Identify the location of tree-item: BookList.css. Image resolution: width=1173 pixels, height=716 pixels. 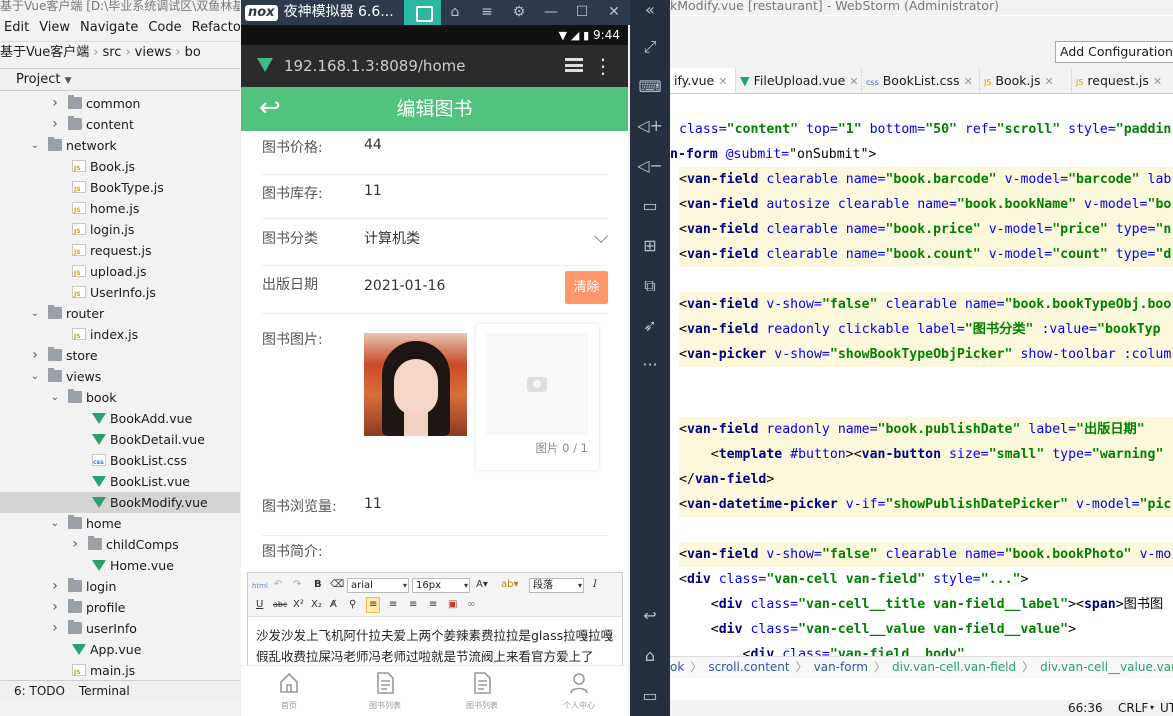
(120, 460).